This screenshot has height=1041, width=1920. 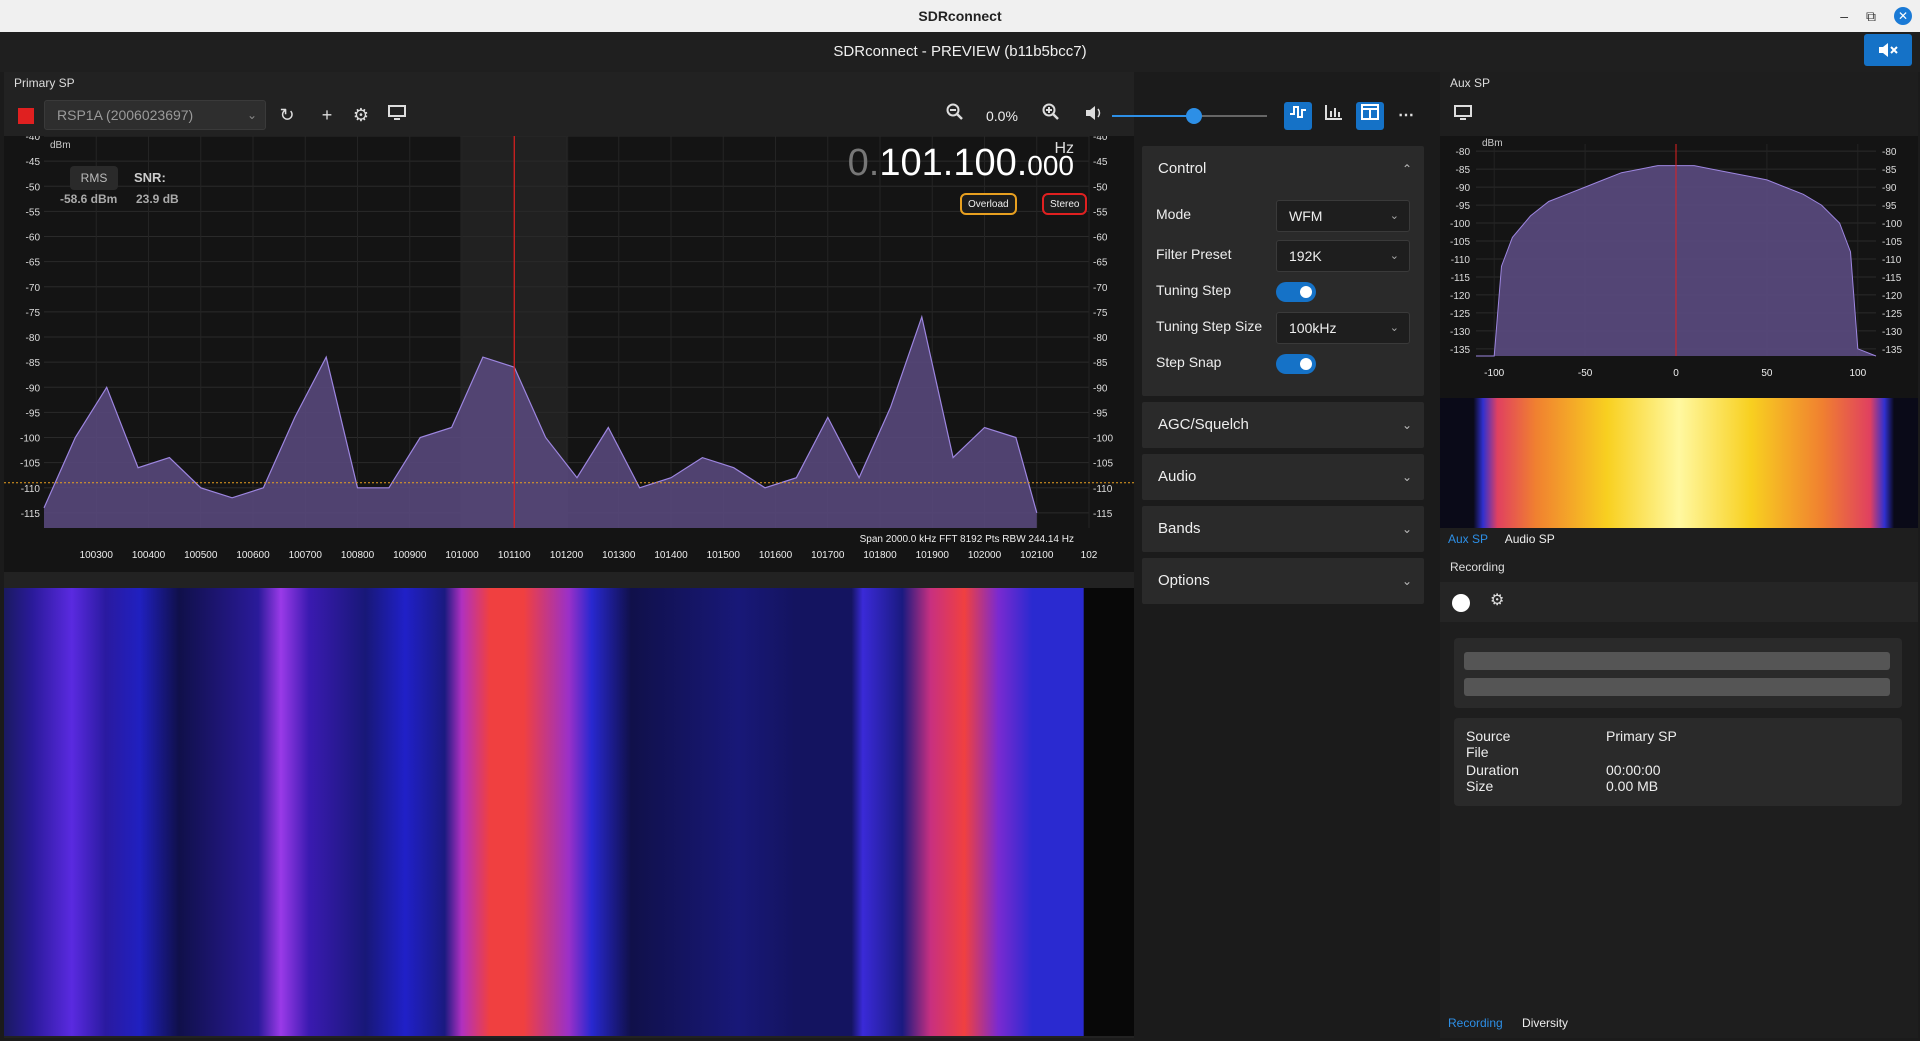 What do you see at coordinates (1305, 256) in the screenshot?
I see `filter-preset-value: 192K` at bounding box center [1305, 256].